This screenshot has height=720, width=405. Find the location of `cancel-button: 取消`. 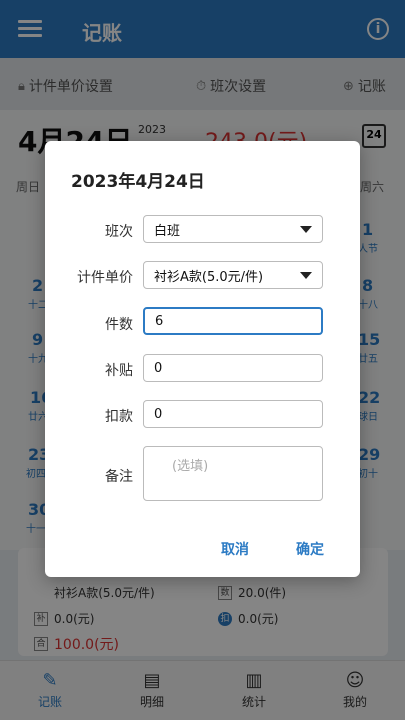

cancel-button: 取消 is located at coordinates (235, 549).